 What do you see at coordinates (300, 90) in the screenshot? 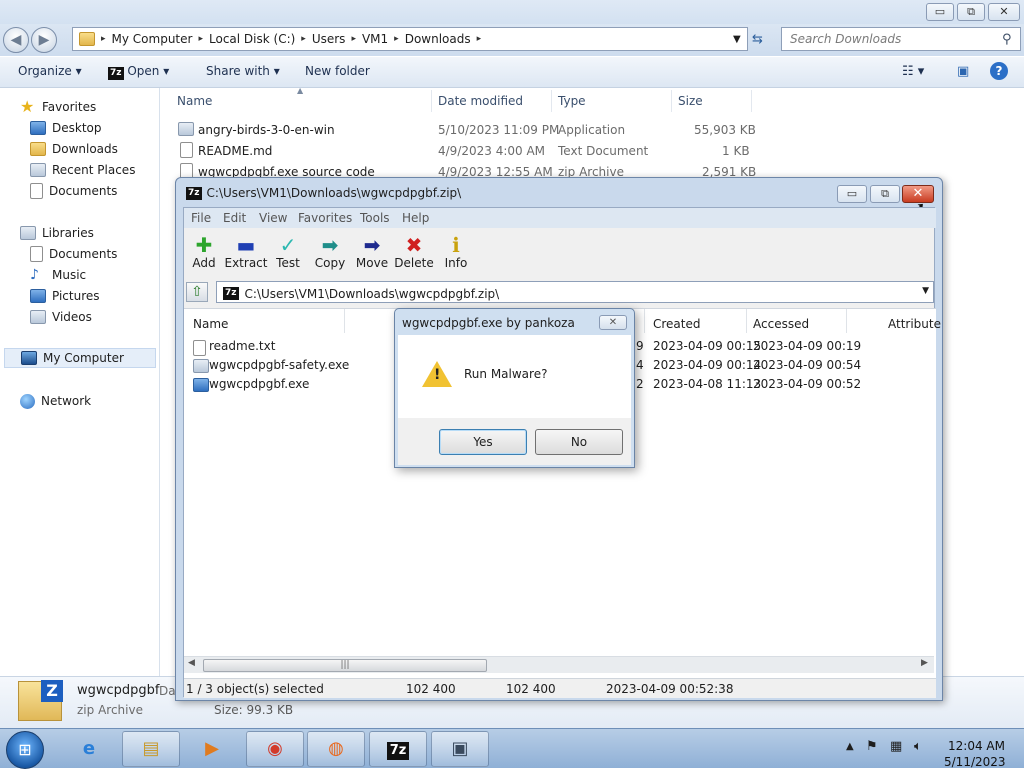
I see `sort-arrow-icon: ▲` at bounding box center [300, 90].